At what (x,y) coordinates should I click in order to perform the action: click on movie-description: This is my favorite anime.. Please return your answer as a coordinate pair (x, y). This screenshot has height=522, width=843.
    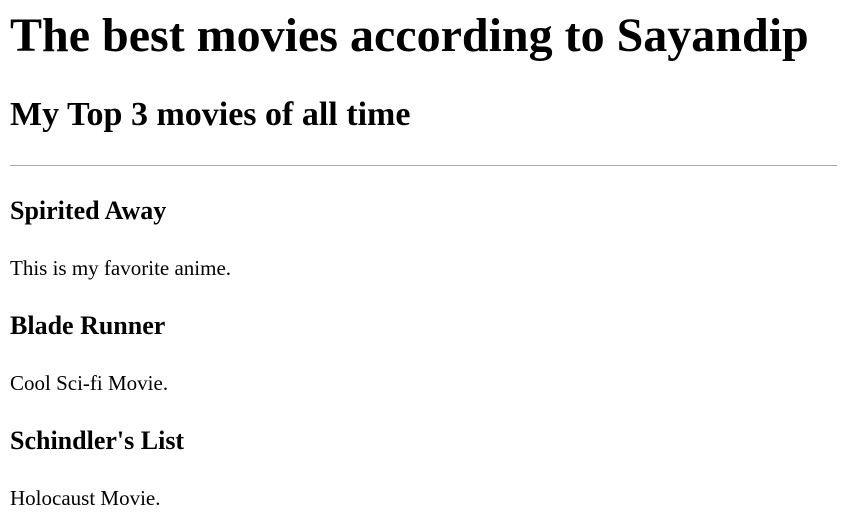
    Looking at the image, I should click on (121, 268).